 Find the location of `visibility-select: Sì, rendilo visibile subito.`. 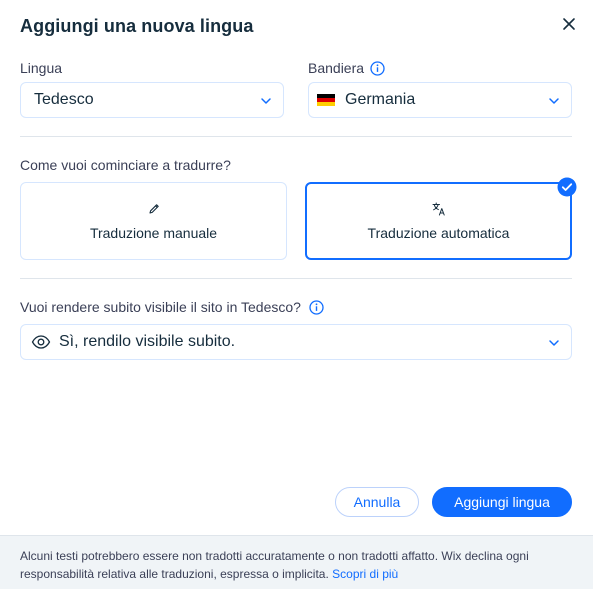

visibility-select: Sì, rendilo visibile subito. is located at coordinates (296, 342).